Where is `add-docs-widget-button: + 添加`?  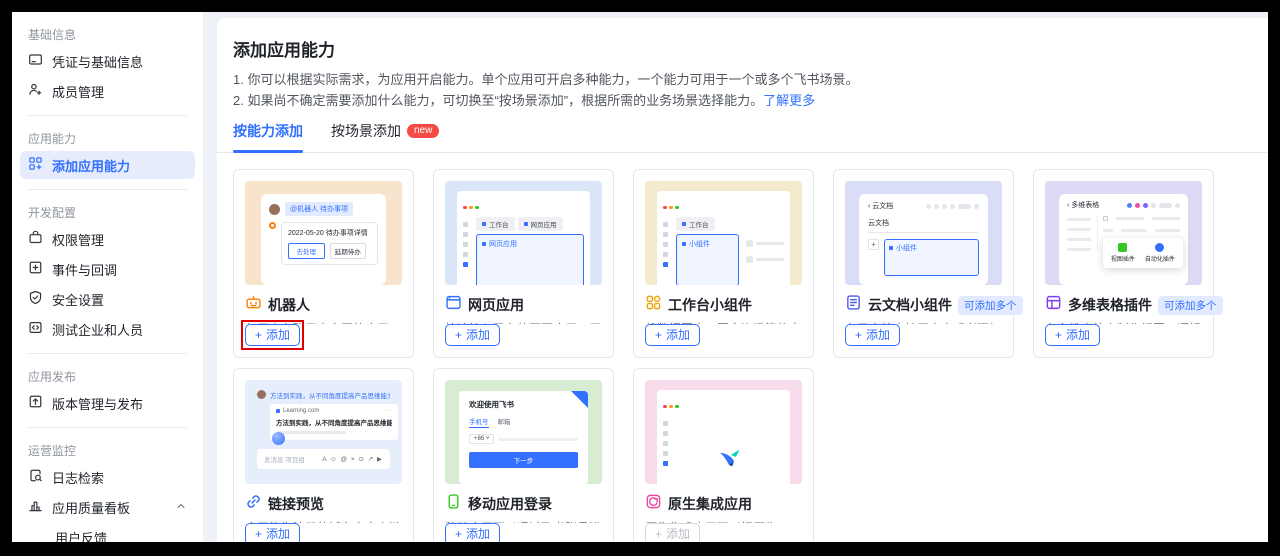 add-docs-widget-button: + 添加 is located at coordinates (873, 335).